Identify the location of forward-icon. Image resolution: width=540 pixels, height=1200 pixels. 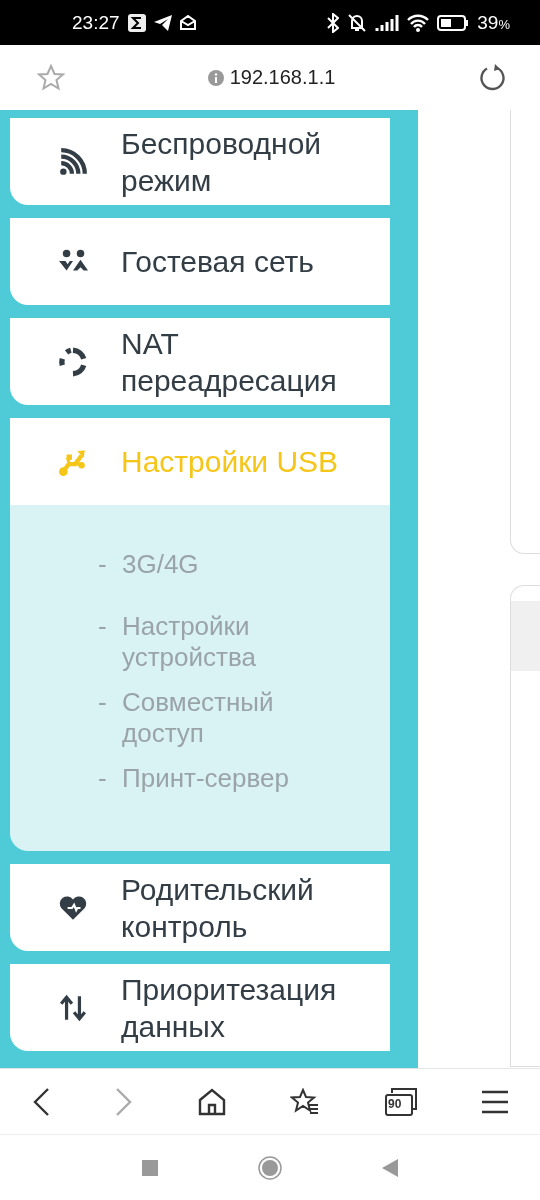
(124, 1101).